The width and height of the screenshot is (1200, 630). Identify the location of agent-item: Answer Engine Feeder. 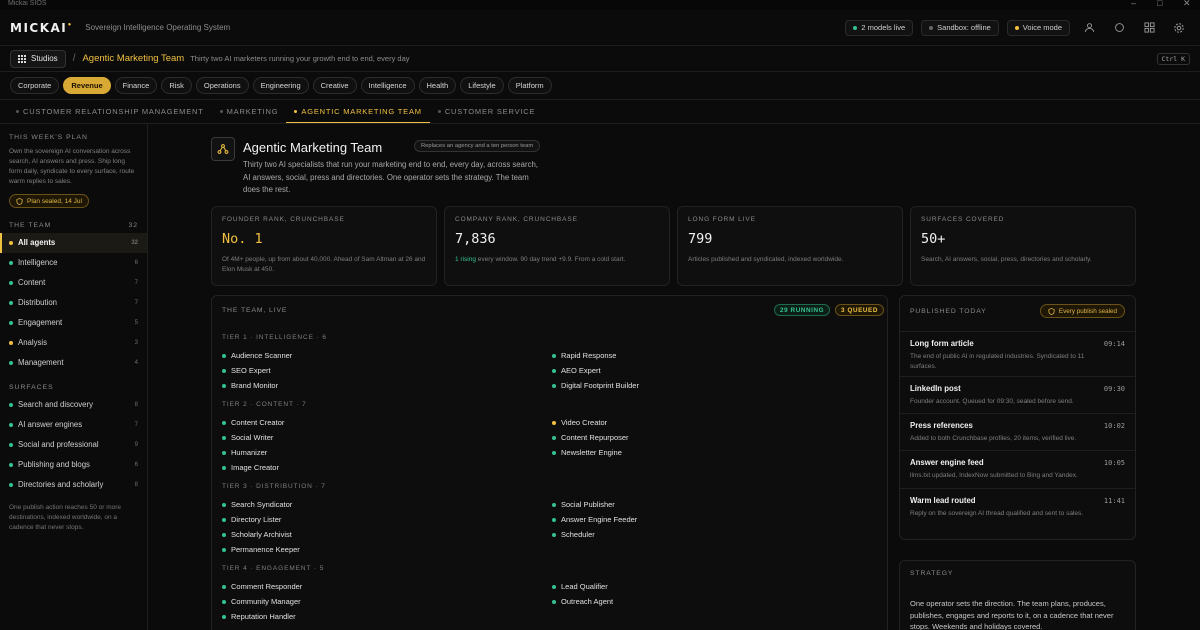
(594, 519).